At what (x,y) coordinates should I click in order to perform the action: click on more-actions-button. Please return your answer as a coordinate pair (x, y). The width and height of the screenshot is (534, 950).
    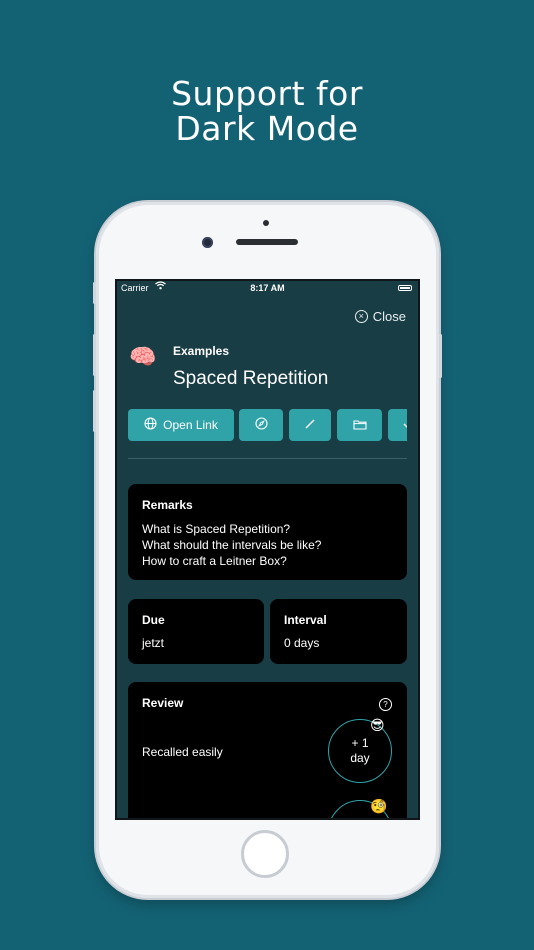
    Looking at the image, I should click on (397, 425).